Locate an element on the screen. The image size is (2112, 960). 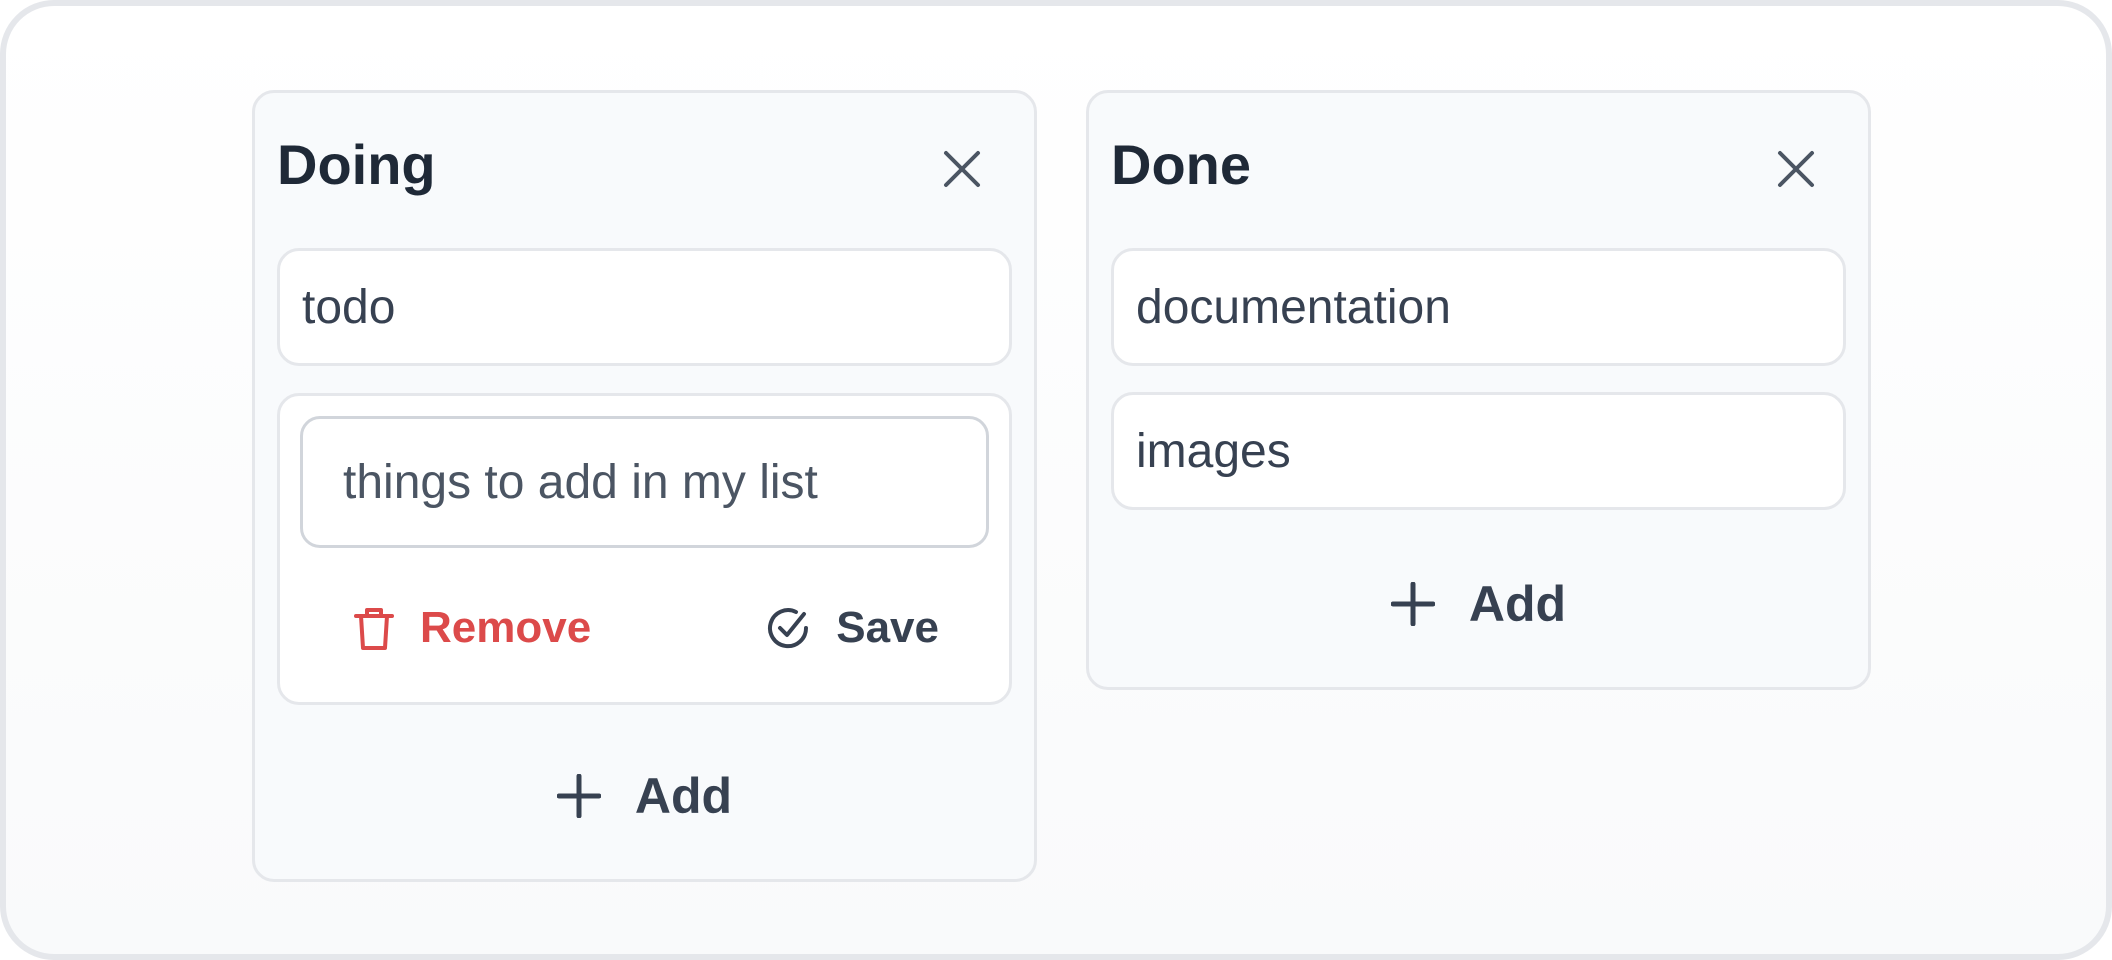
new-item-input is located at coordinates (644, 482).